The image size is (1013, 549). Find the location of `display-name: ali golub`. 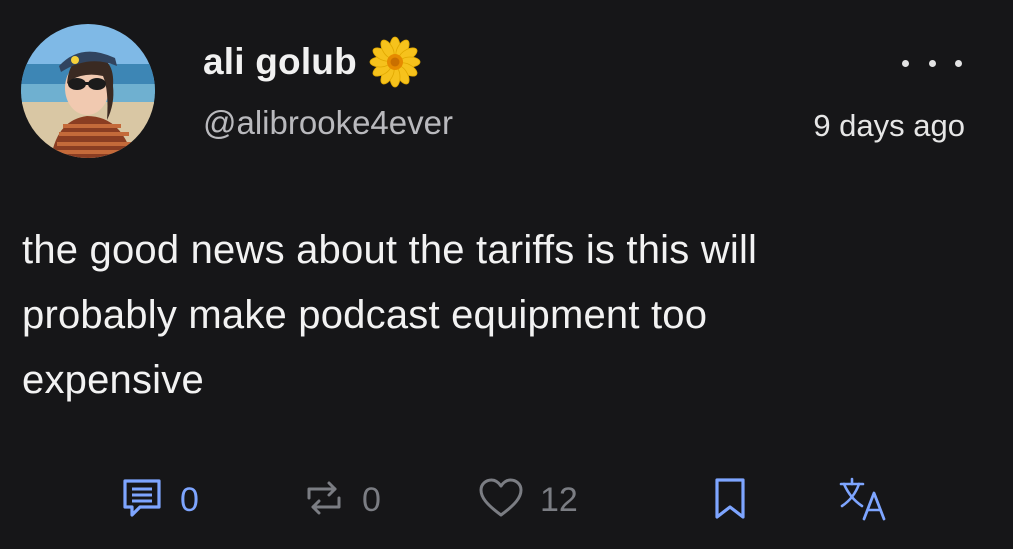

display-name: ali golub is located at coordinates (280, 62).